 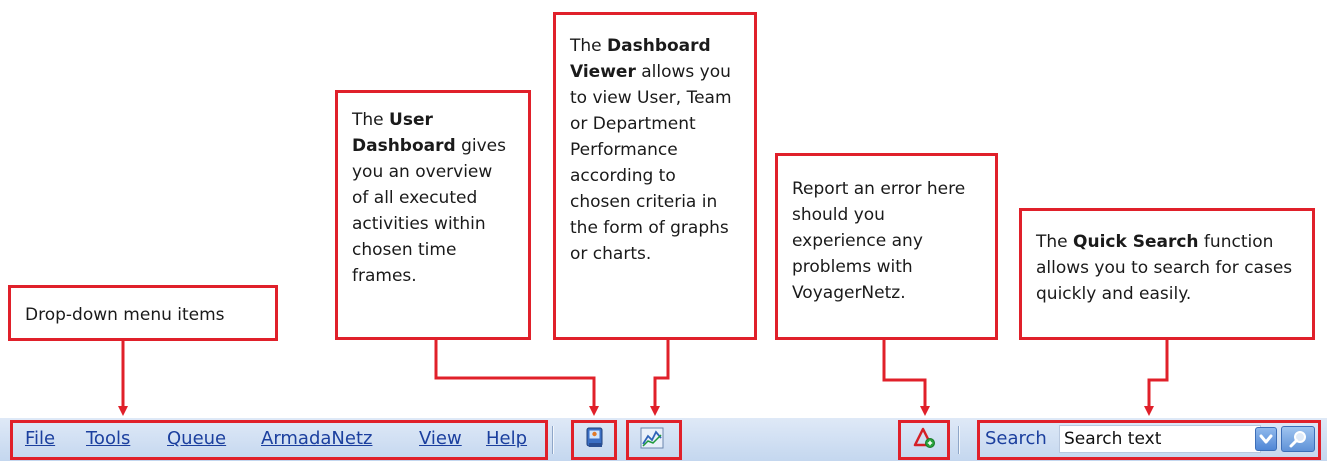 What do you see at coordinates (1055, 242) in the screenshot?
I see `callout-quick-search-pre: The` at bounding box center [1055, 242].